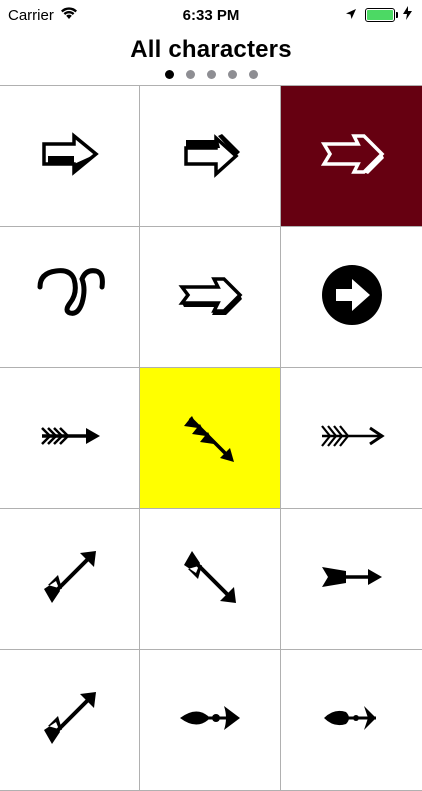 The width and height of the screenshot is (422, 791). Describe the element at coordinates (69, 15) in the screenshot. I see `wifi-icon` at that location.